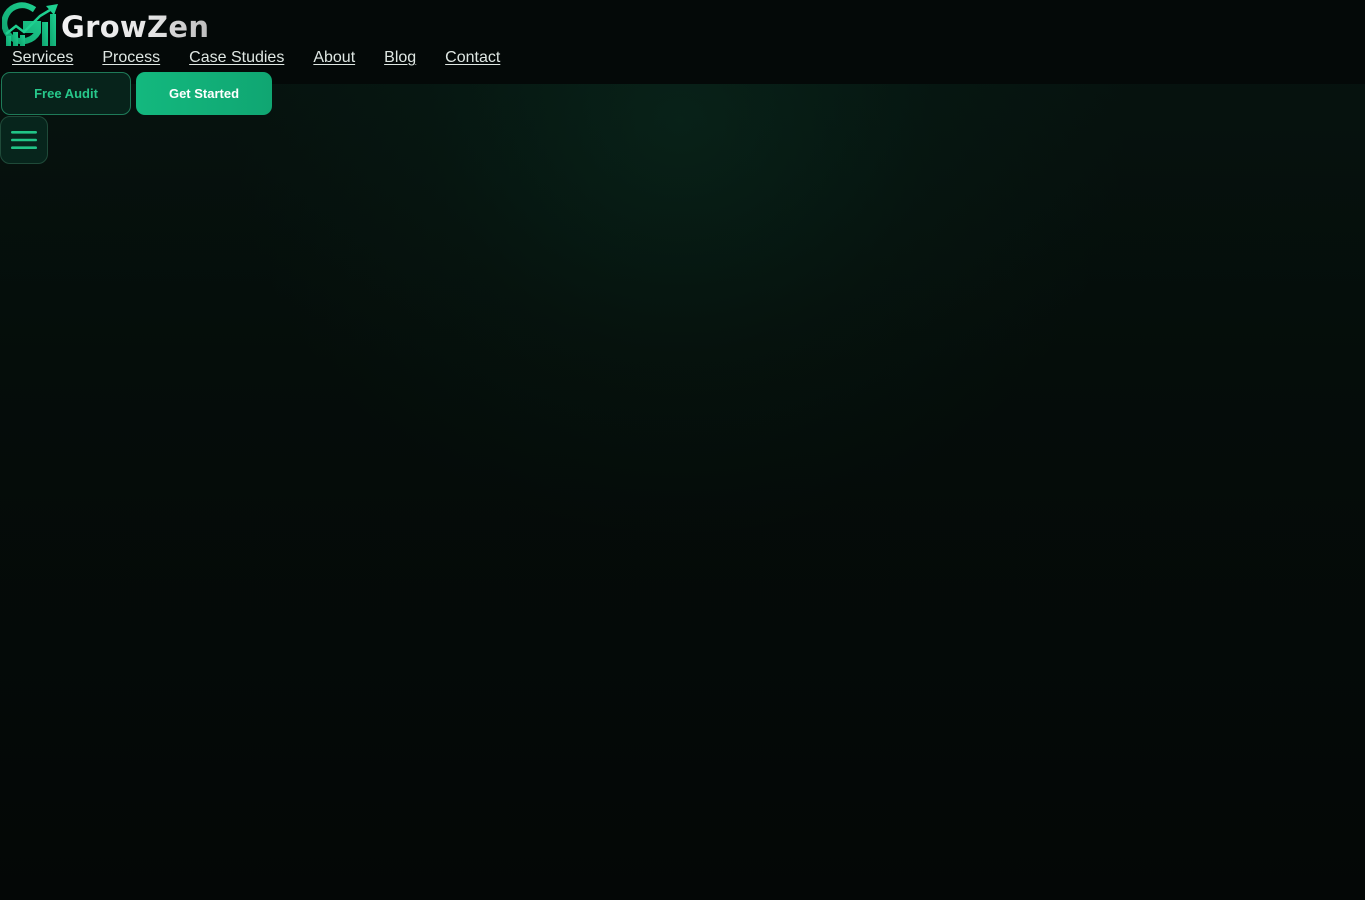  I want to click on nav-link-case-studies: Case Studies, so click(236, 58).